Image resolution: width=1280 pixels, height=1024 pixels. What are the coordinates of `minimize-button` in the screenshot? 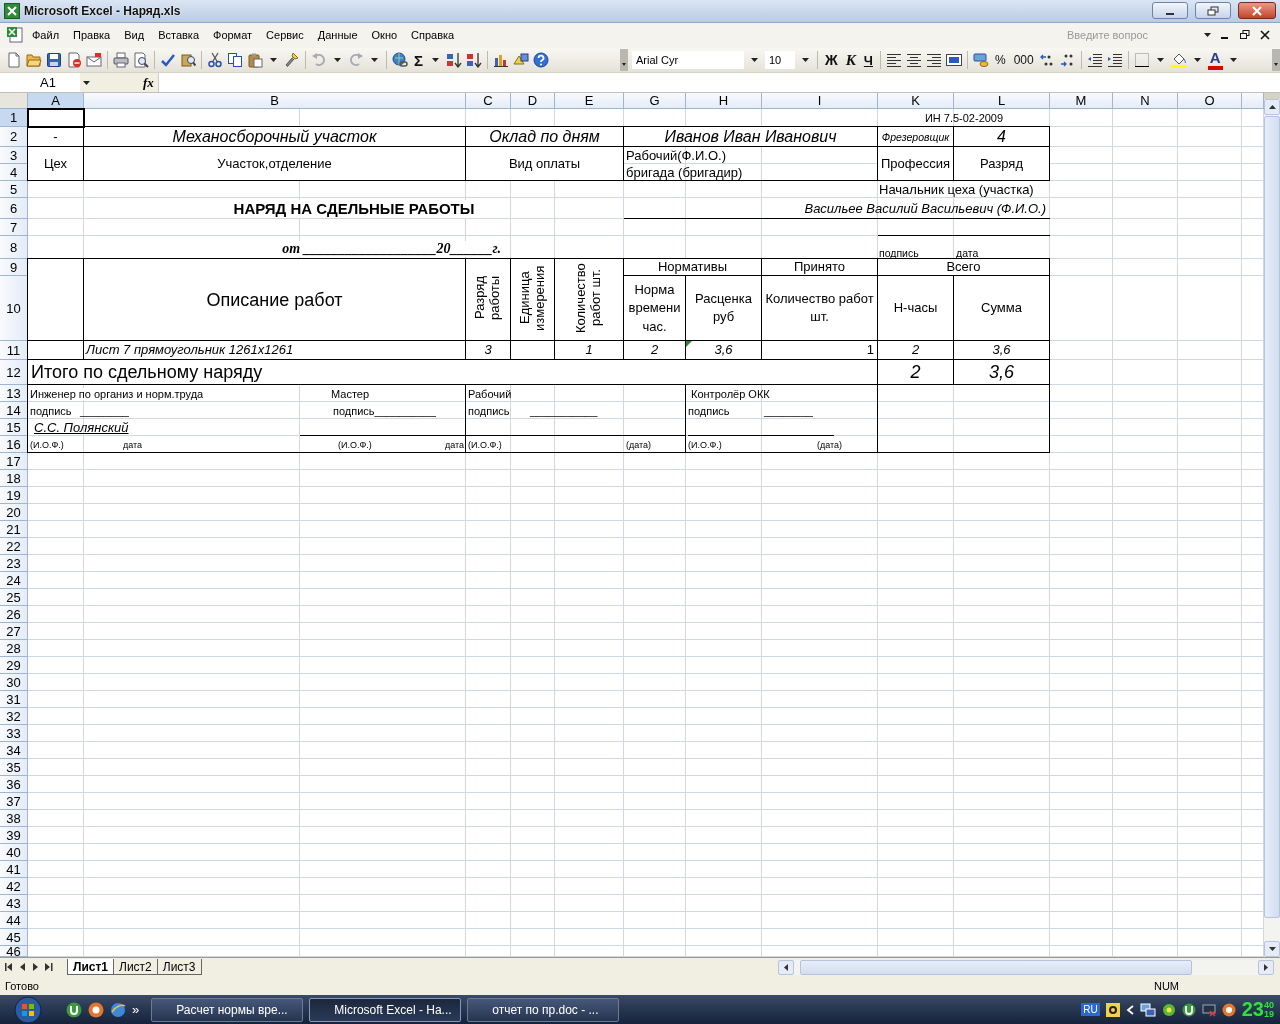 It's located at (1170, 11).